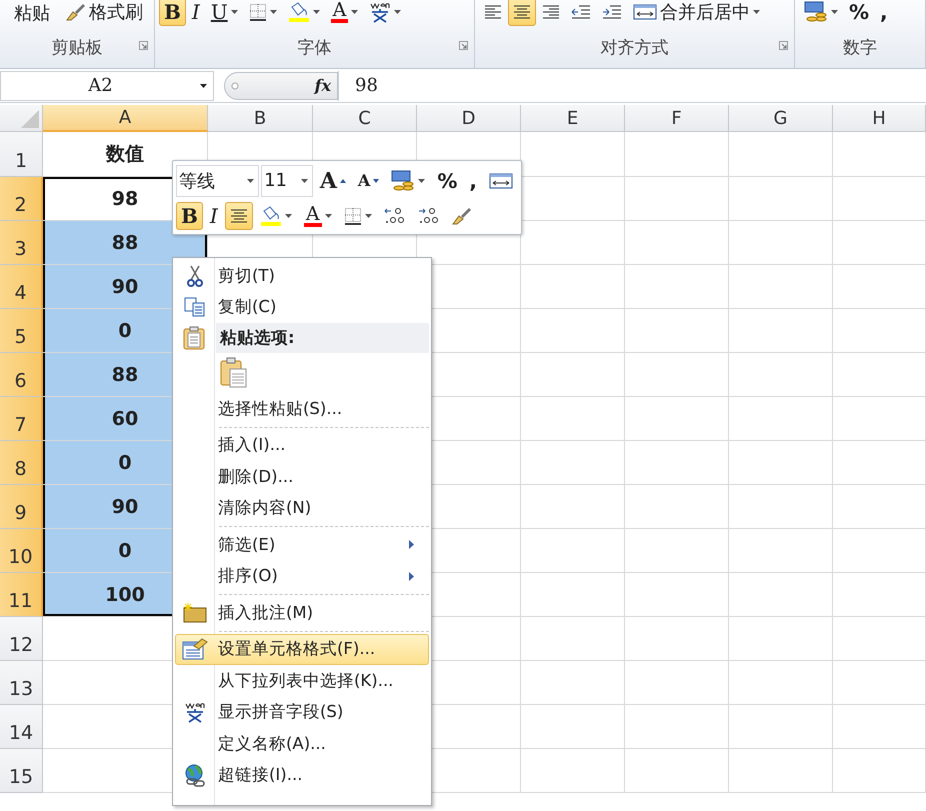 Image resolution: width=926 pixels, height=811 pixels. Describe the element at coordinates (677, 118) in the screenshot. I see `column-header: F` at that location.